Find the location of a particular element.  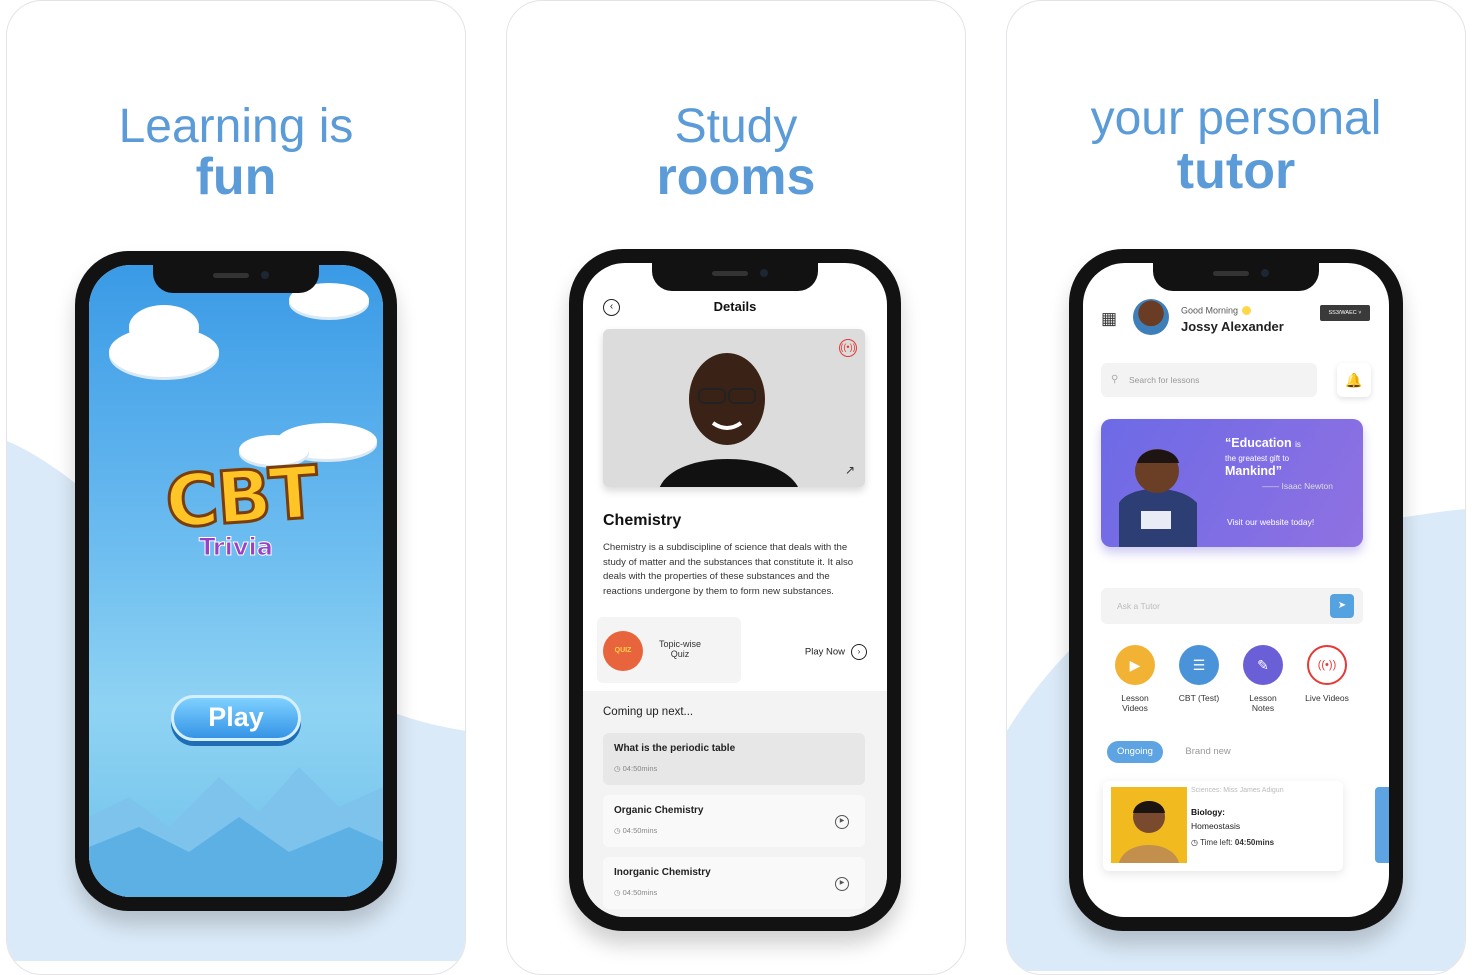

headline-bottom: fun is located at coordinates (236, 177).